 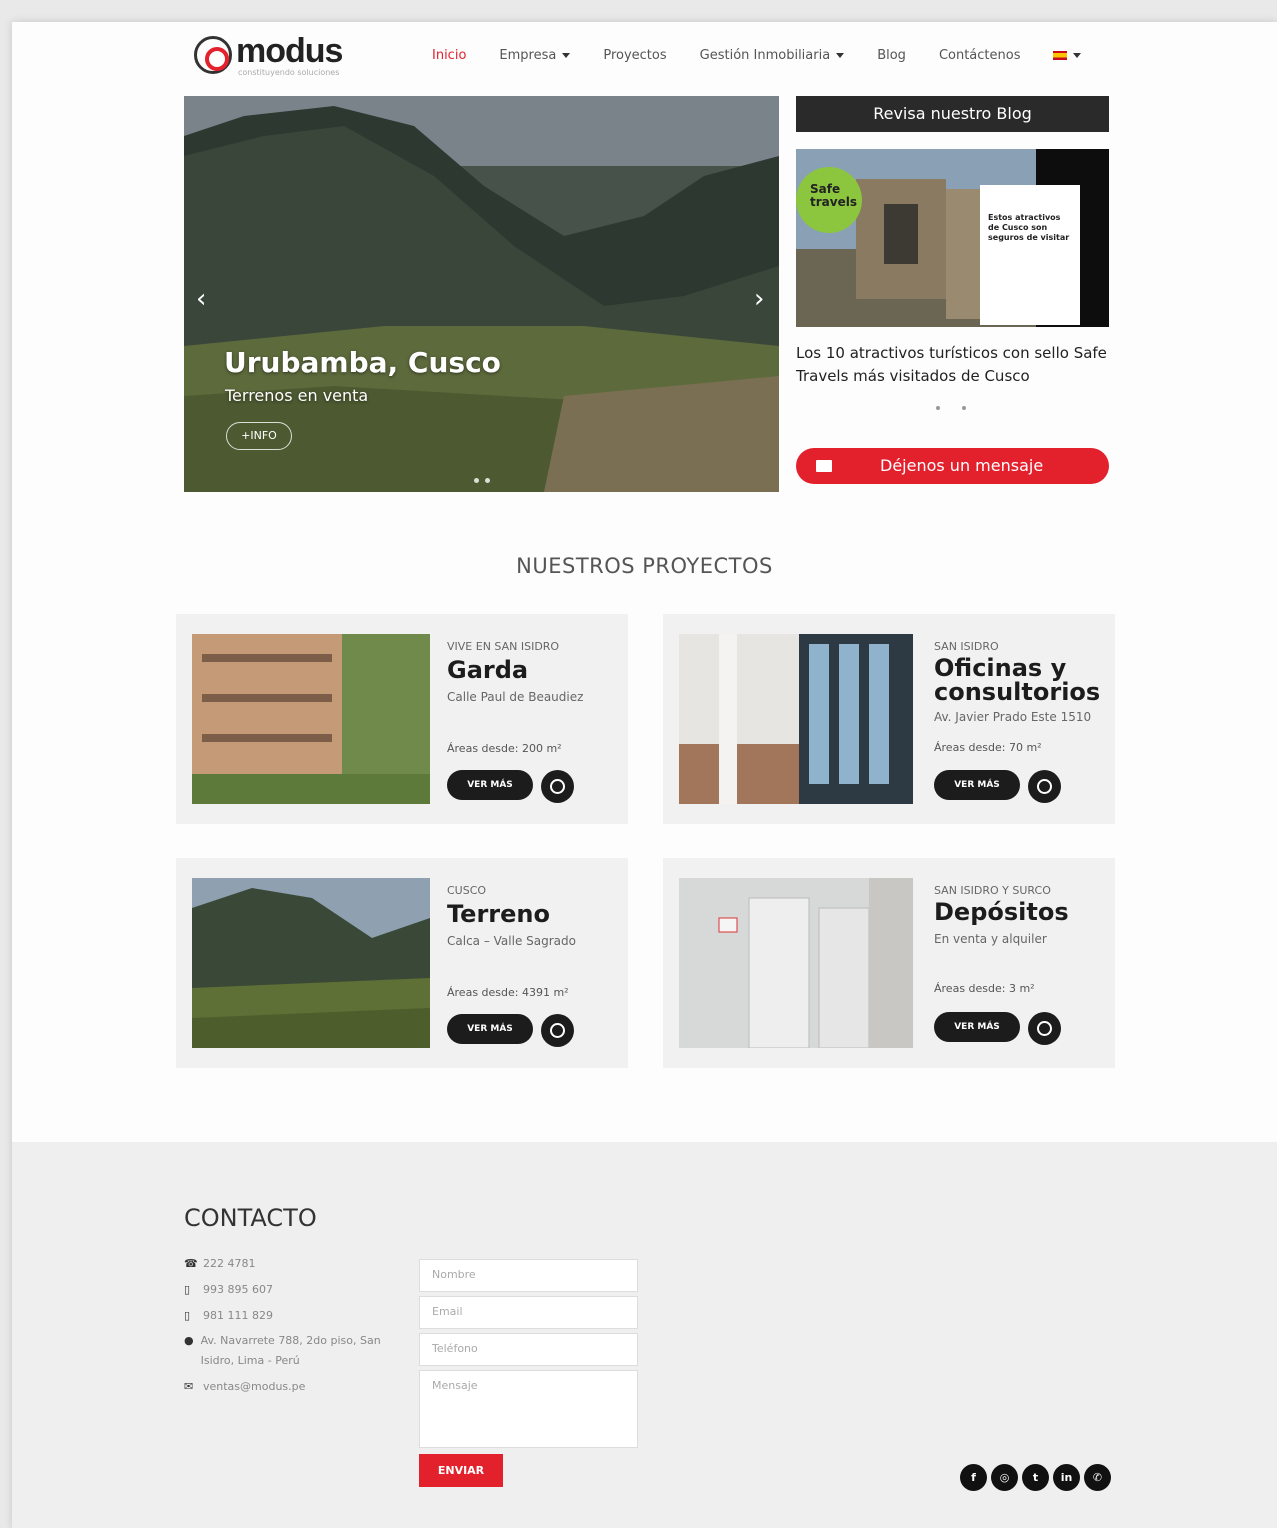 I want to click on terreno-photo, so click(x=311, y=963).